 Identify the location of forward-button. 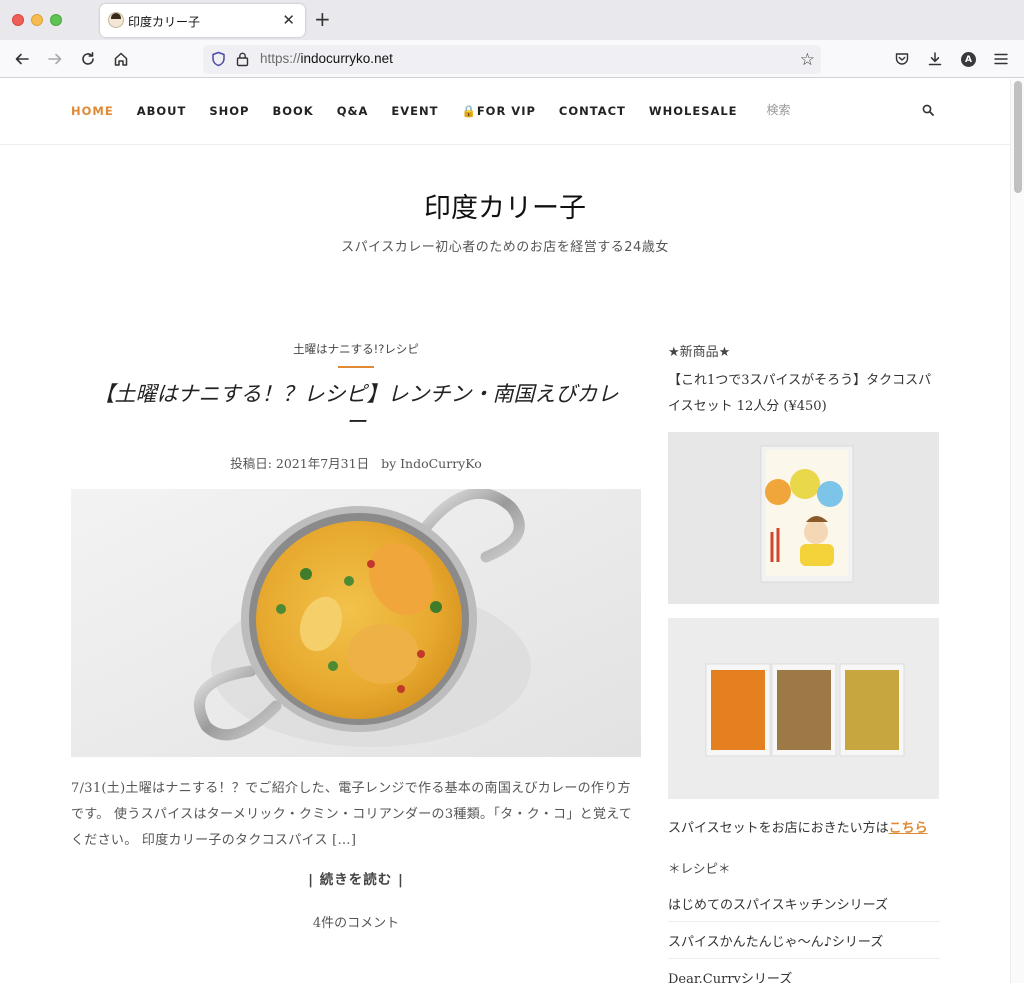
(55, 59).